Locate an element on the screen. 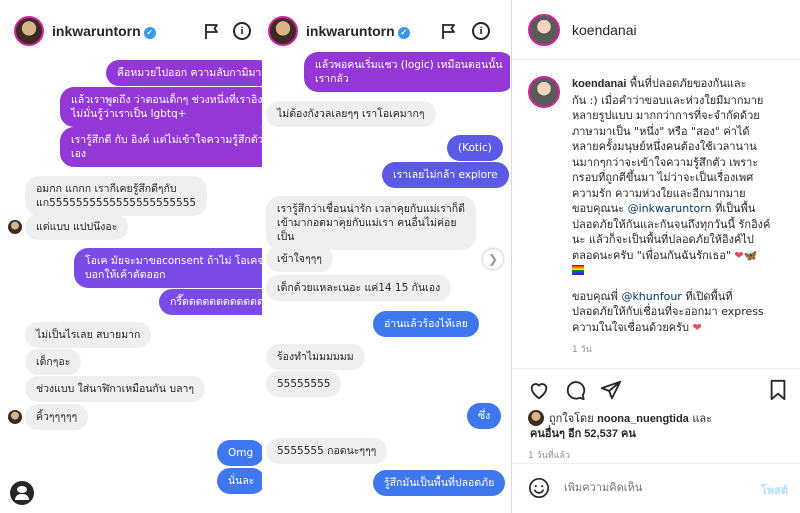  comment-input is located at coordinates (654, 487).